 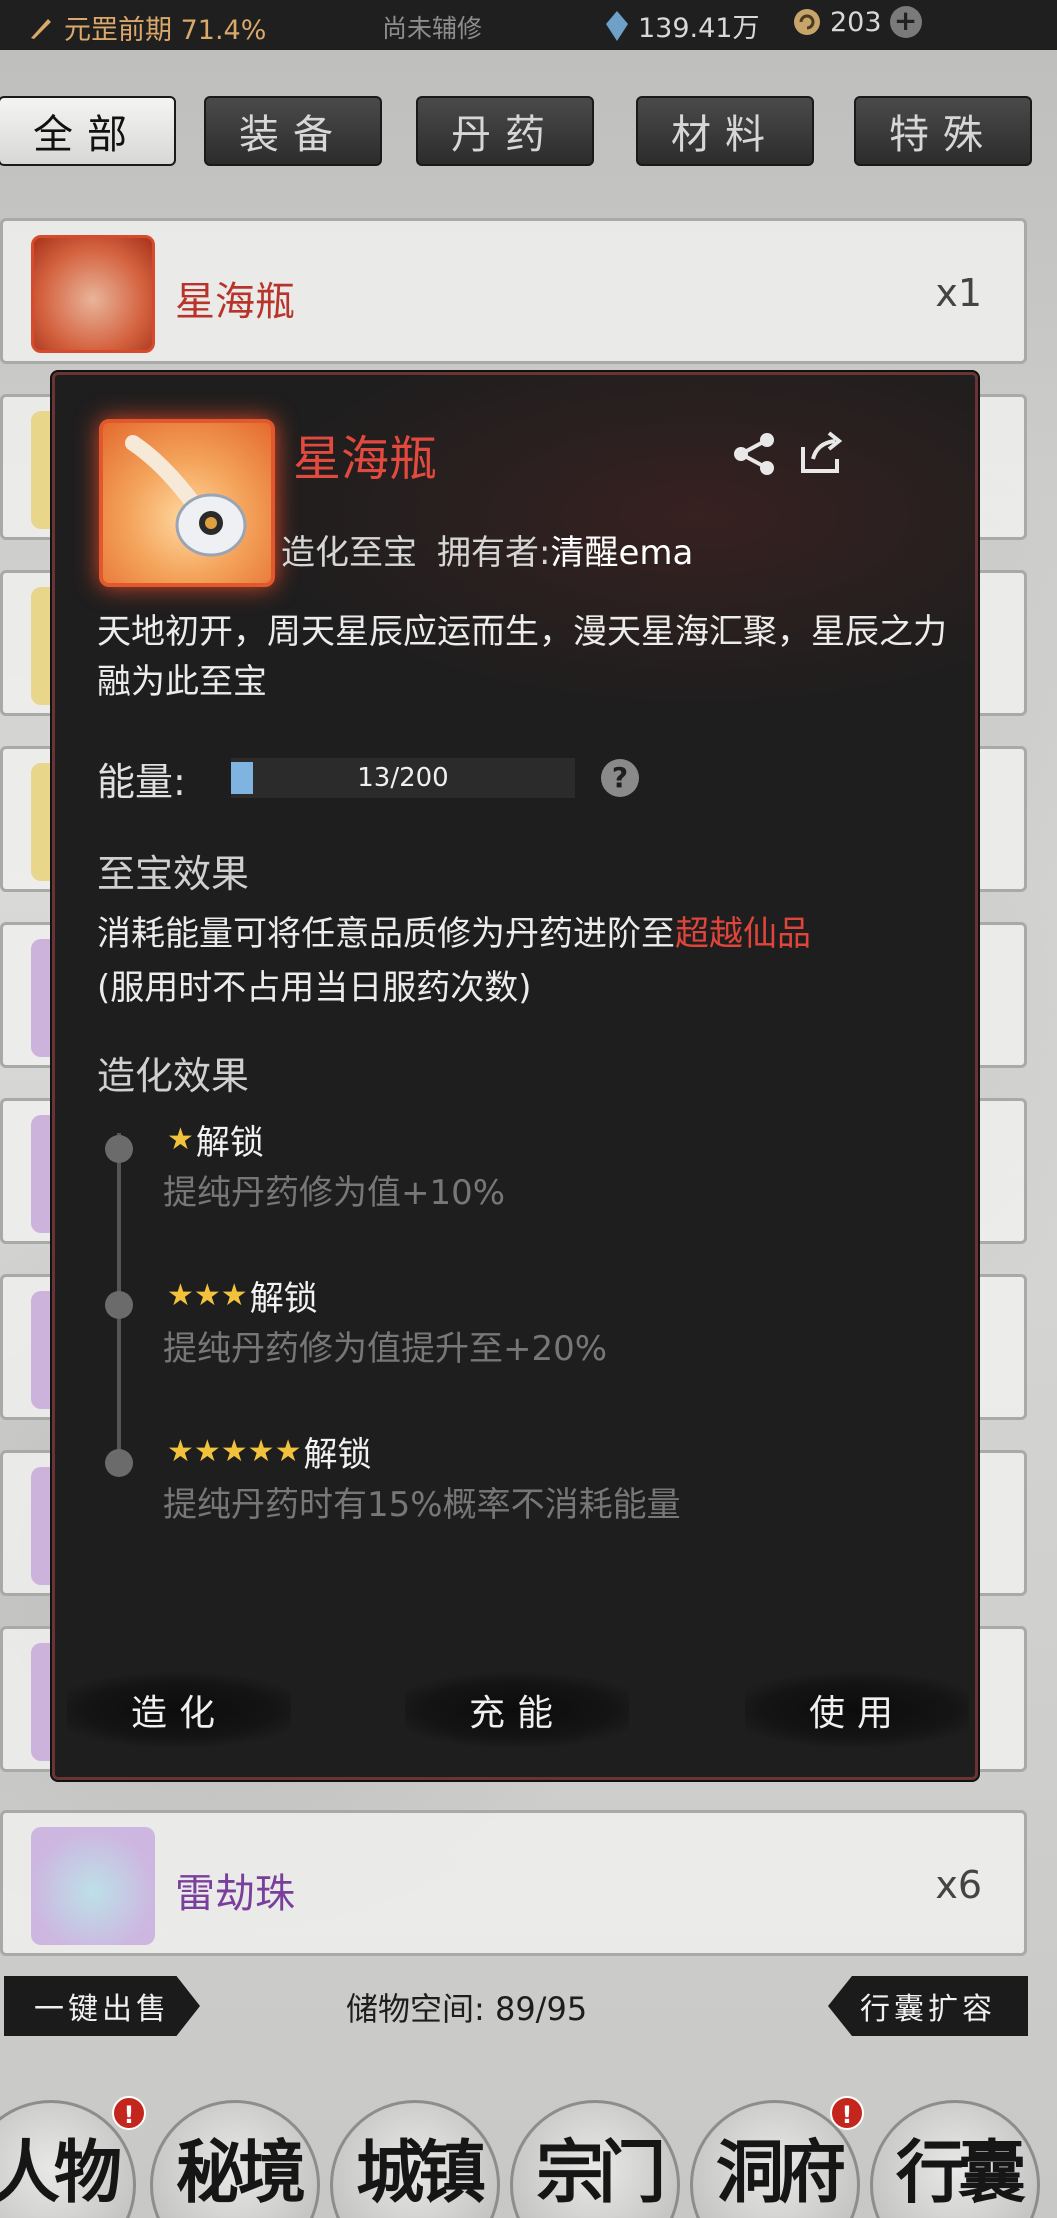 I want to click on nav-label: 行囊, so click(x=960, y=2173).